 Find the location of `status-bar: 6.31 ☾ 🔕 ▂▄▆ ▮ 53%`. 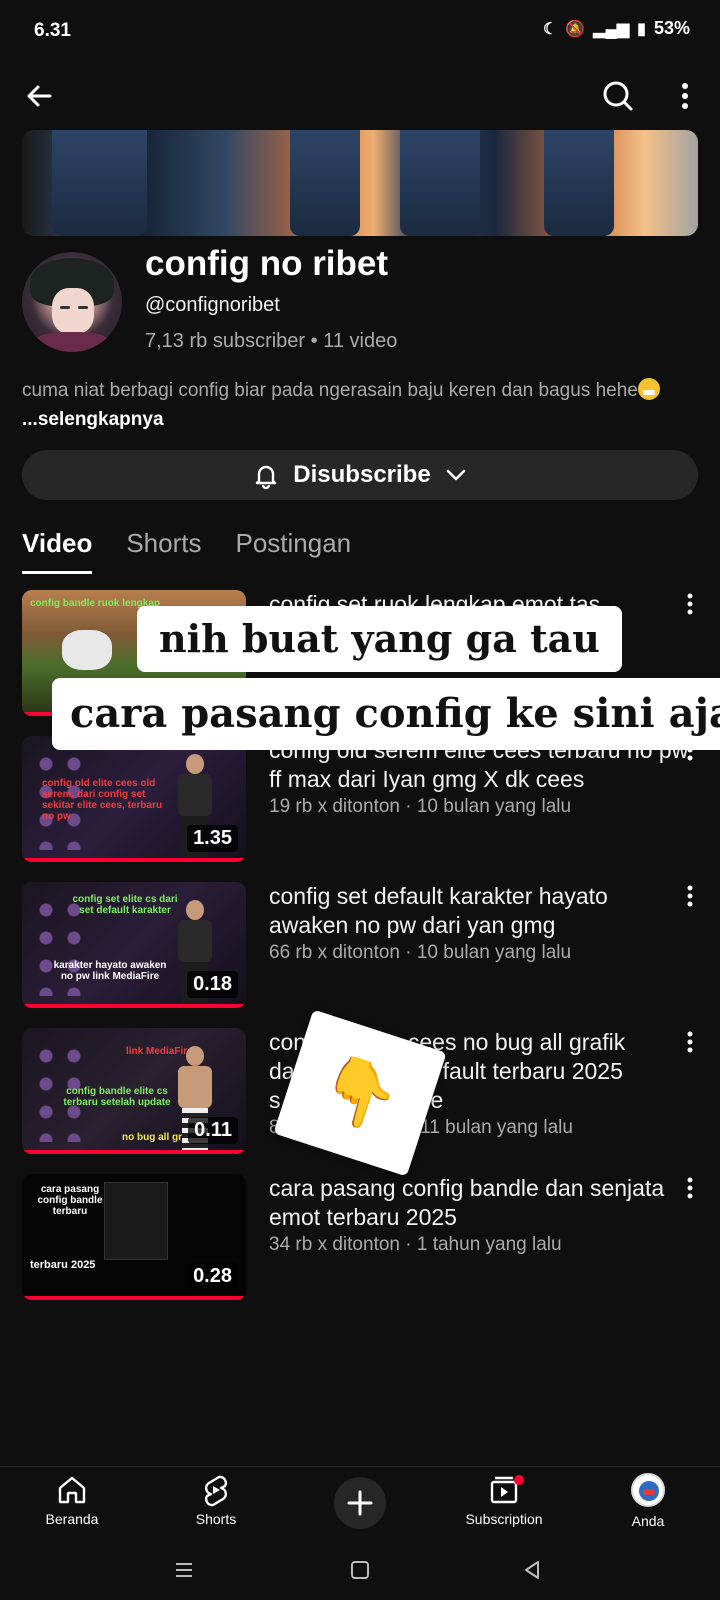

status-bar: 6.31 ☾ 🔕 ▂▄▆ ▮ 53% is located at coordinates (360, 32).